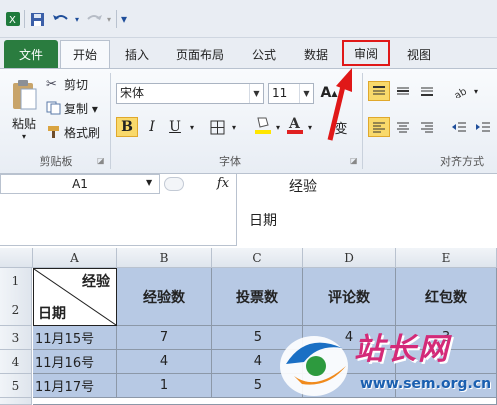 The width and height of the screenshot is (497, 405). Describe the element at coordinates (12, 20) in the screenshot. I see `svg-text: X` at that location.